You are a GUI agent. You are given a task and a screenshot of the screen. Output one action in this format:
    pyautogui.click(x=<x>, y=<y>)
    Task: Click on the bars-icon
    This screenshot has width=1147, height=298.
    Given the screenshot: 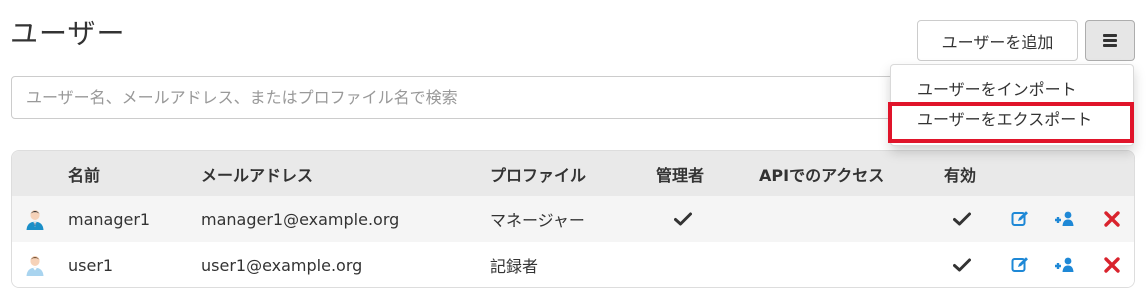 What is the action you would take?
    pyautogui.click(x=1110, y=40)
    